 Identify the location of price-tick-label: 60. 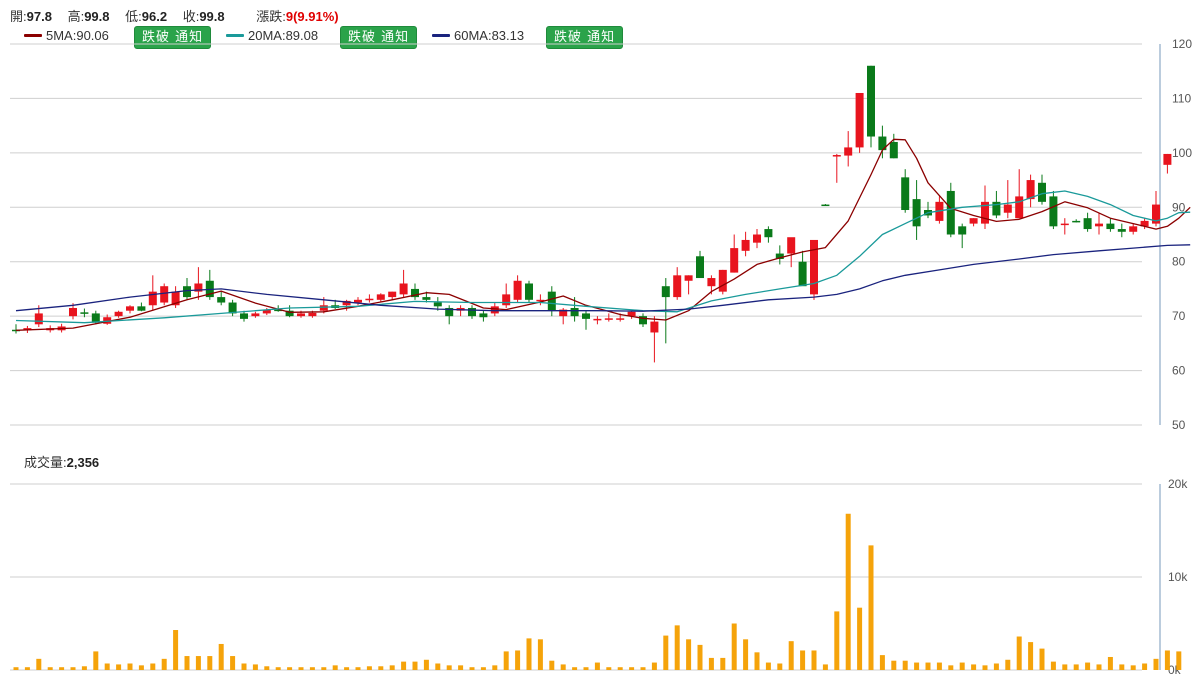
(1179, 371).